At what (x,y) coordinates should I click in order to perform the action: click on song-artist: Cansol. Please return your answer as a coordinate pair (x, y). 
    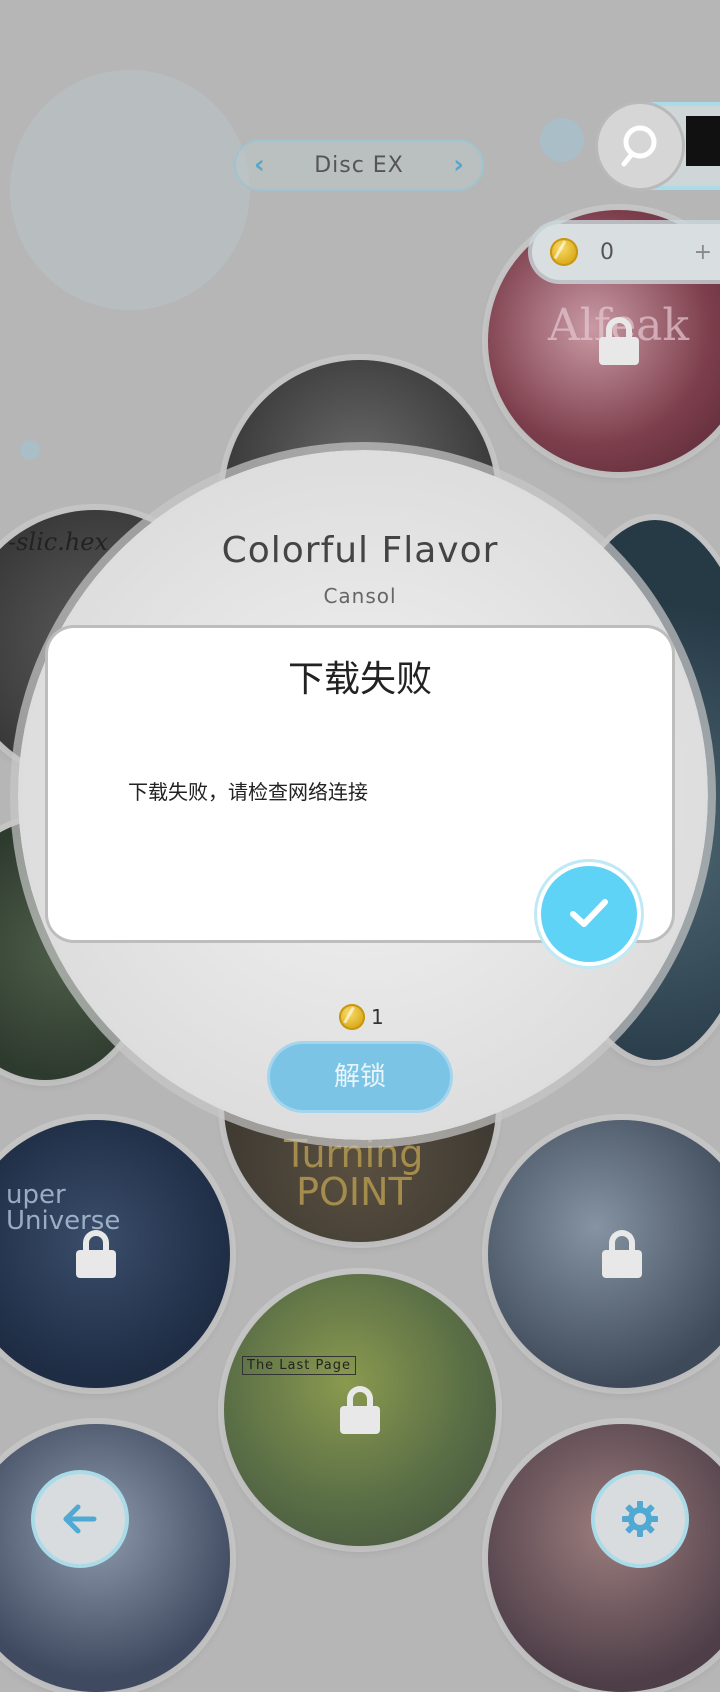
    Looking at the image, I should click on (360, 596).